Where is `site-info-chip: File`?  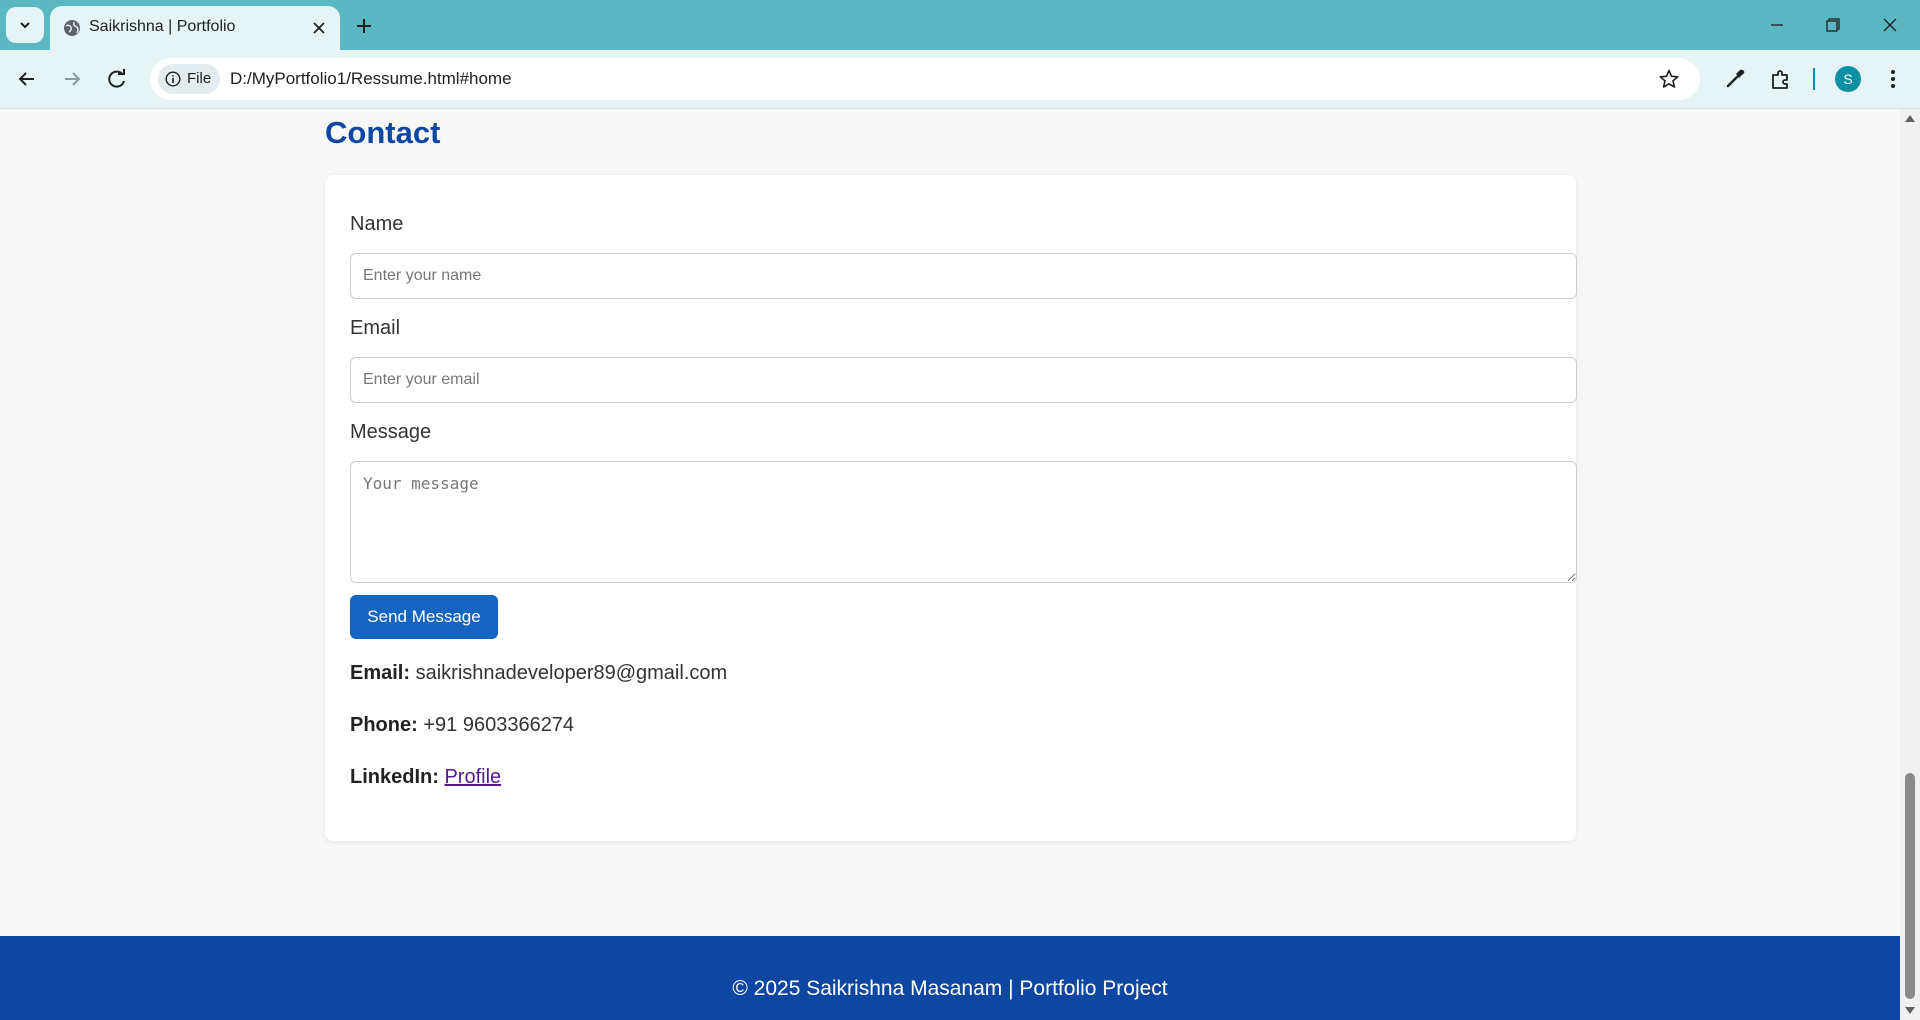
site-info-chip: File is located at coordinates (189, 79).